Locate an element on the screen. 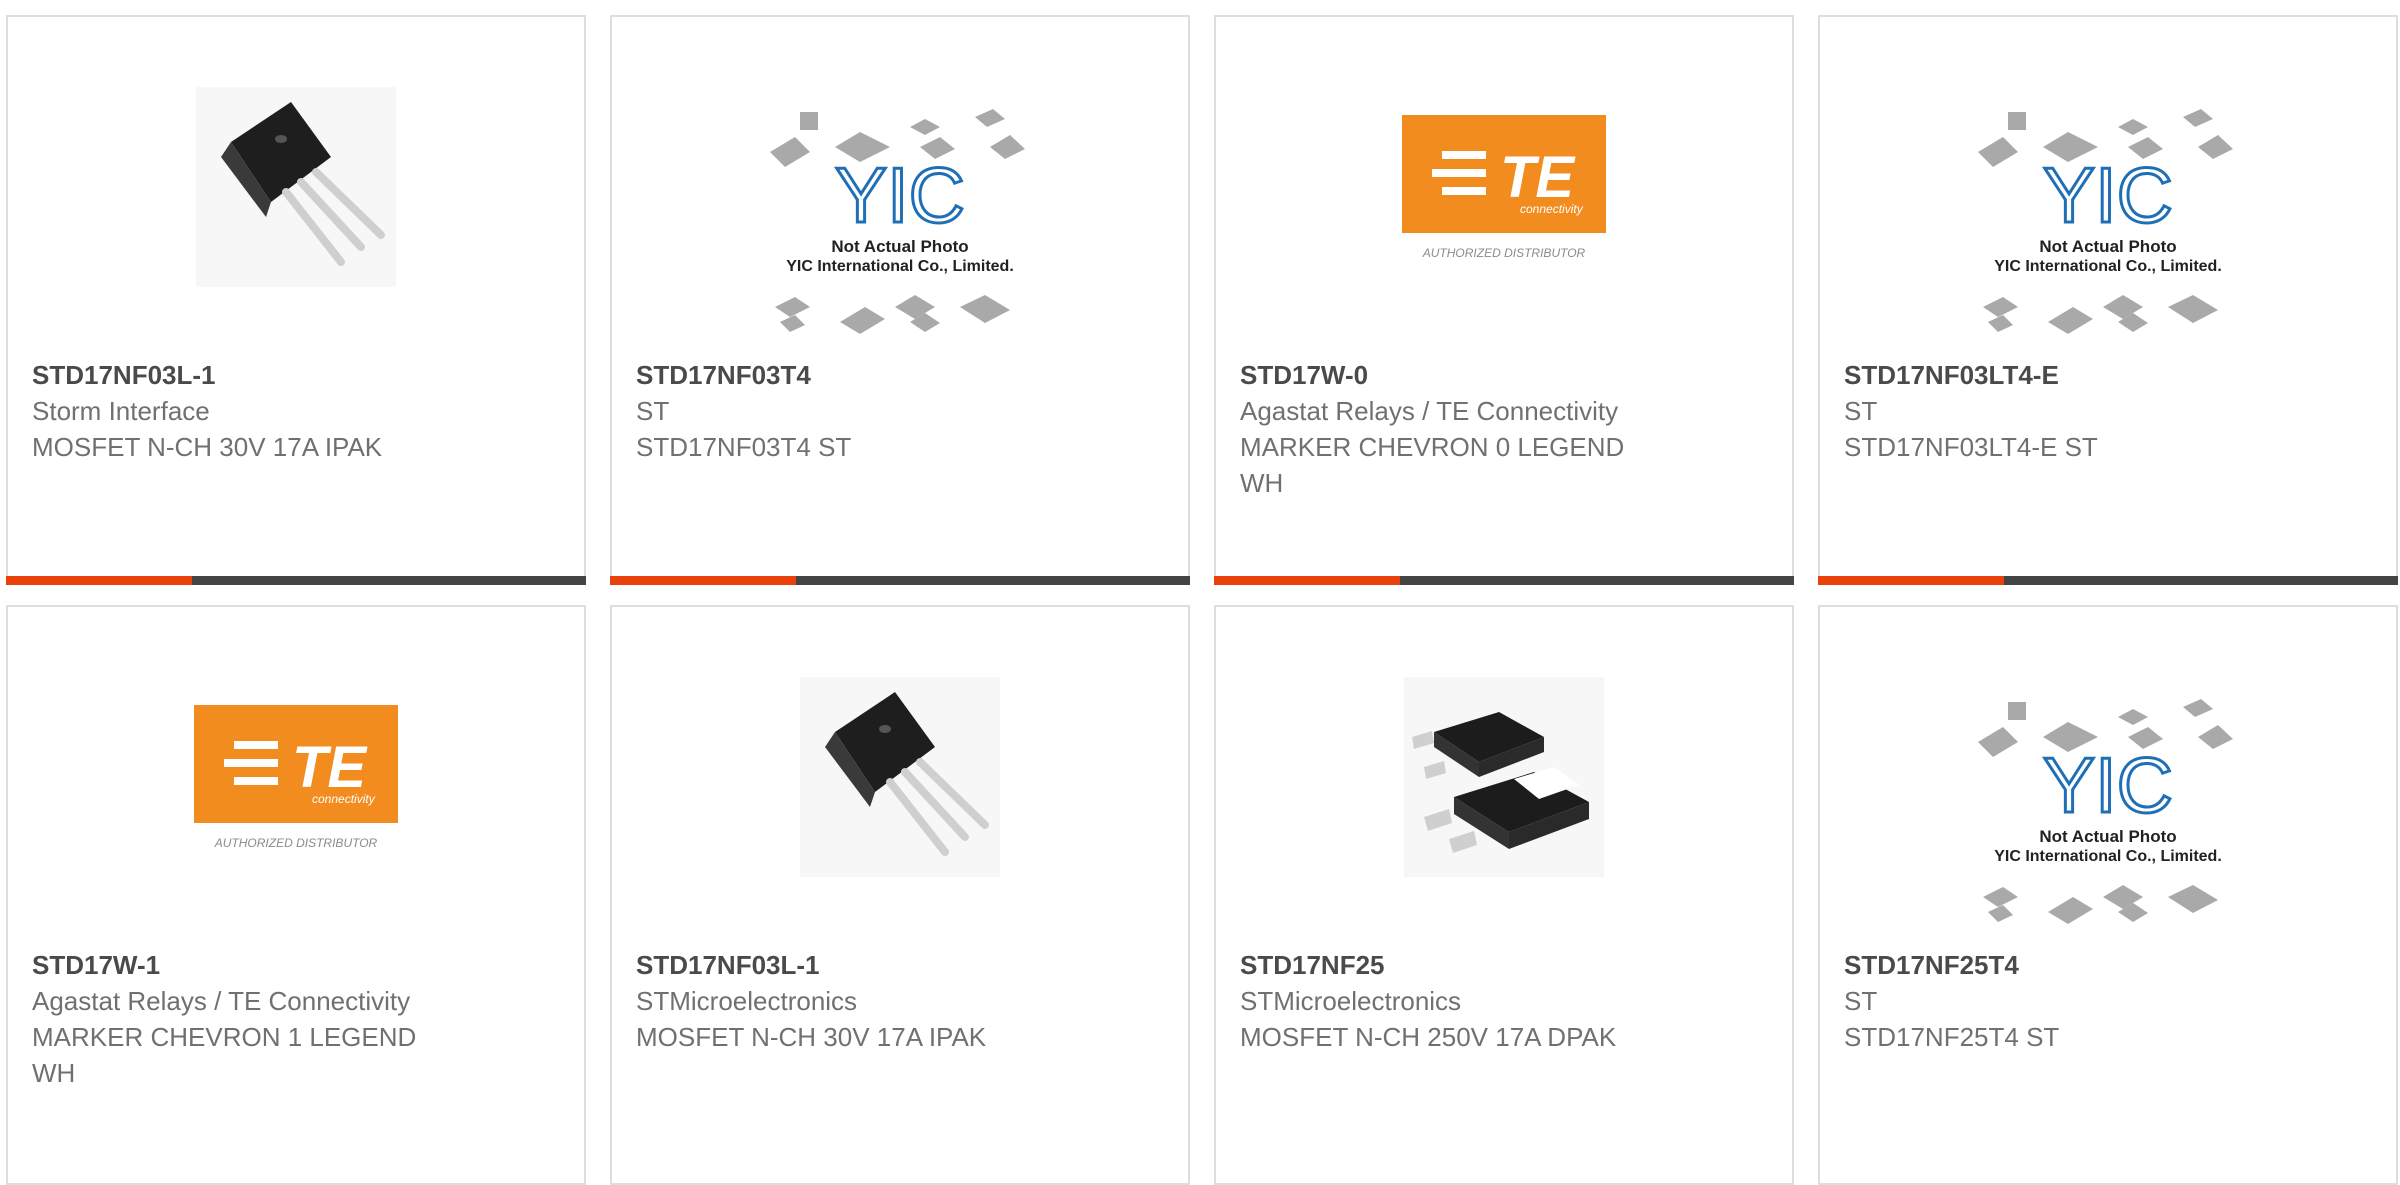 This screenshot has width=2400, height=1185. manufacturer: Storm Interface is located at coordinates (121, 411).